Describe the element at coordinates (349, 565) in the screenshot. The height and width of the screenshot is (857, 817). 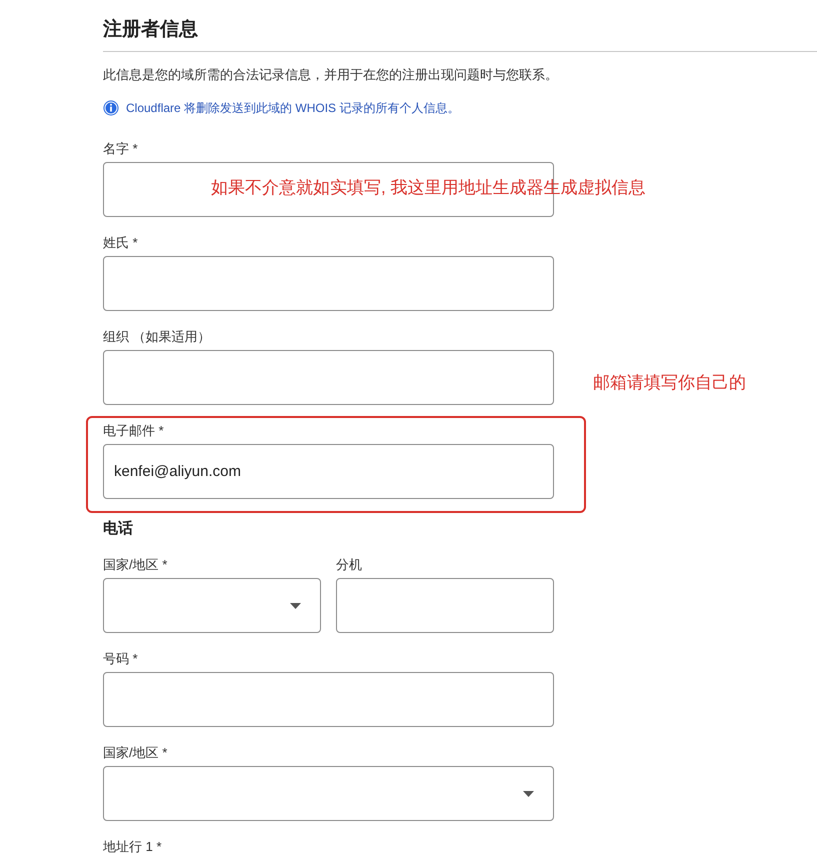
I see `field-label: 分机` at that location.